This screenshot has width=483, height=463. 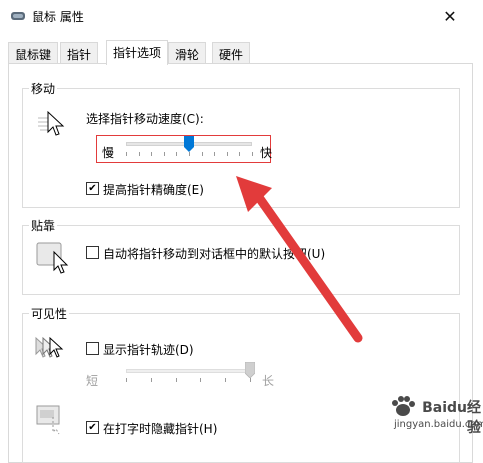 What do you see at coordinates (451, 418) in the screenshot?
I see `watermark-title: Baidu经验` at bounding box center [451, 418].